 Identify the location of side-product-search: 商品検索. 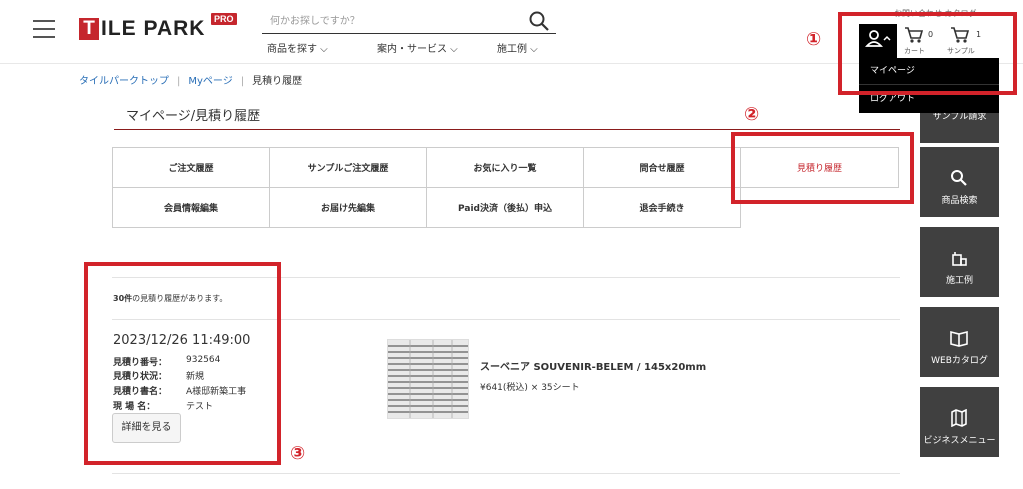
(959, 182).